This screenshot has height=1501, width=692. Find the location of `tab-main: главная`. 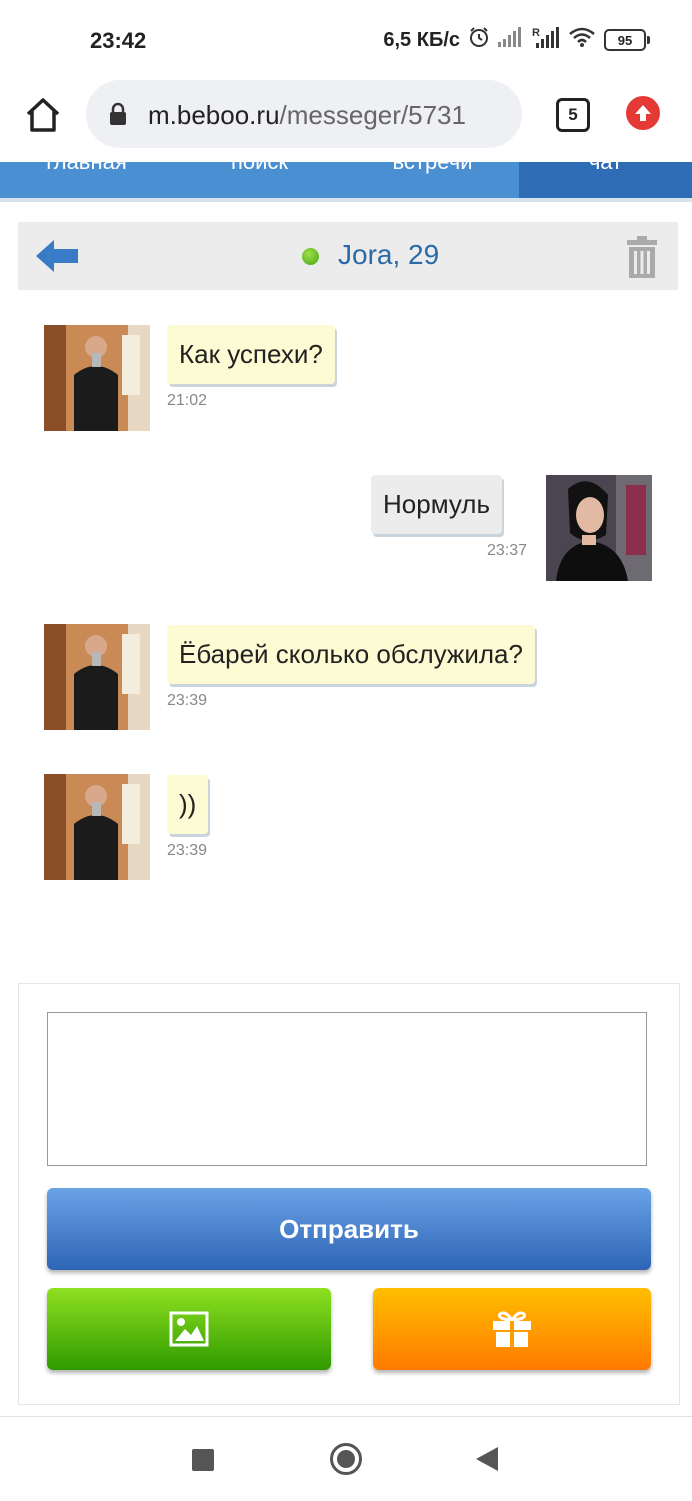

tab-main: главная is located at coordinates (86, 180).